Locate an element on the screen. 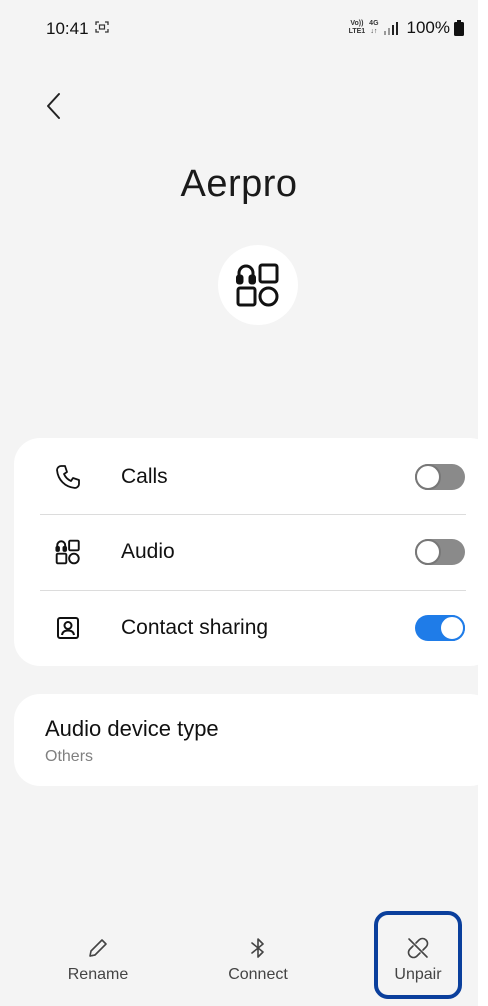 This screenshot has height=1006, width=488. status-time: 10:41 is located at coordinates (67, 28).